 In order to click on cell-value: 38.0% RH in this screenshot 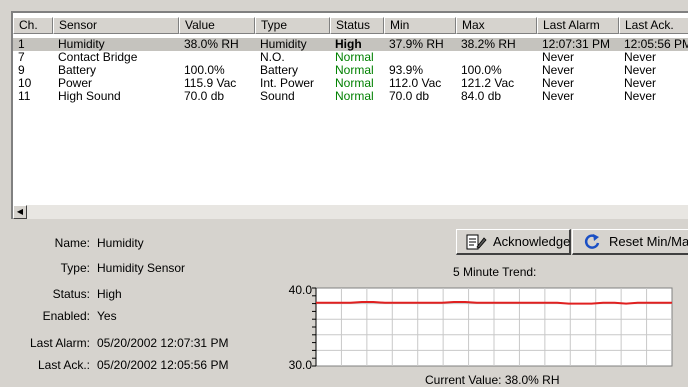, I will do `click(211, 44)`.